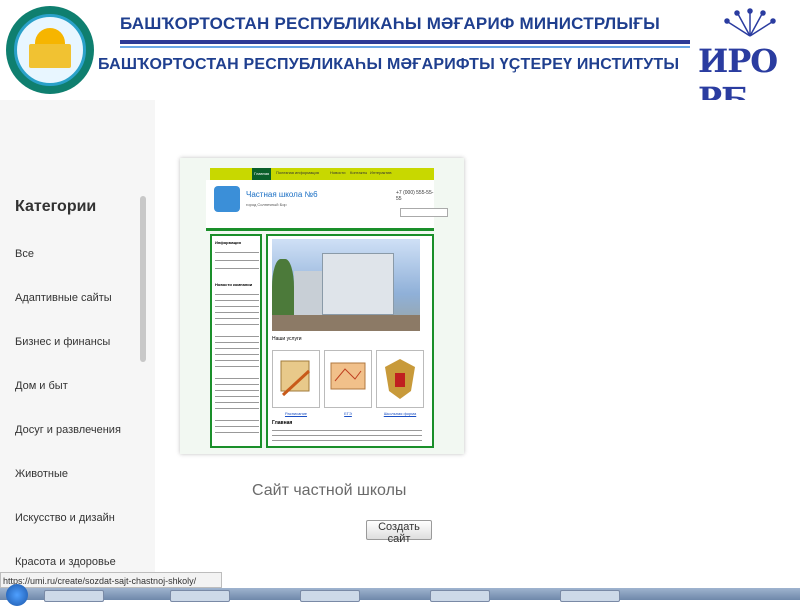  Describe the element at coordinates (295, 378) in the screenshot. I see `calendar-icon` at that location.